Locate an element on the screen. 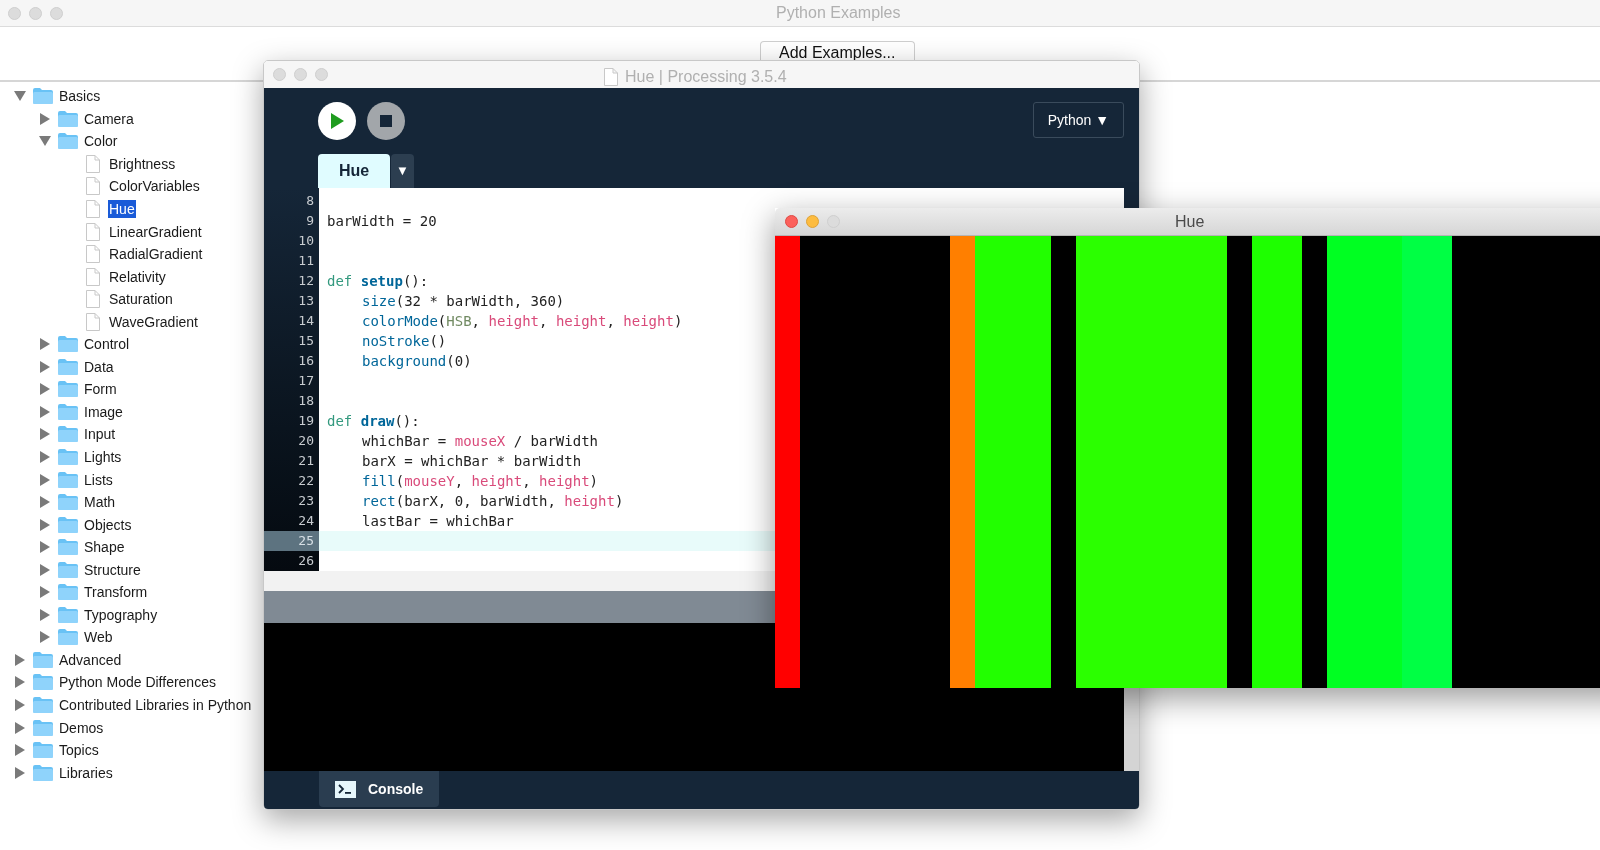 The height and width of the screenshot is (850, 1600). line-number: 26 is located at coordinates (306, 561).